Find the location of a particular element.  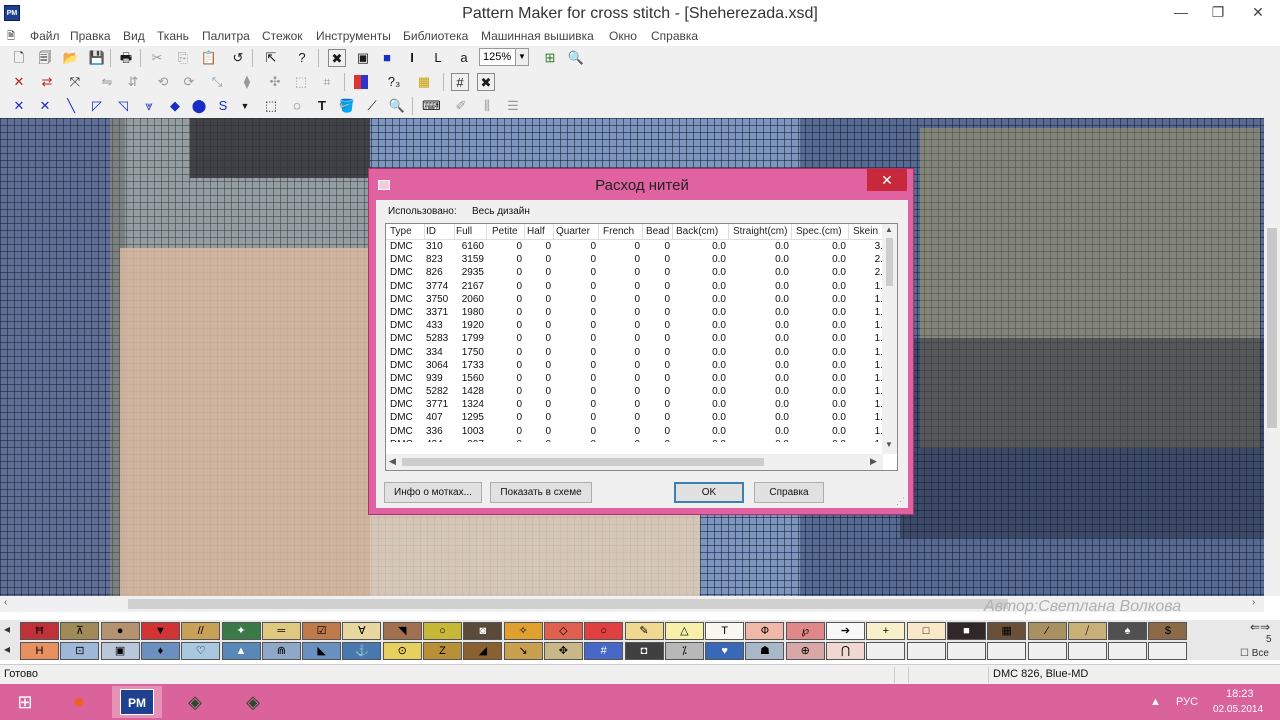

palette-swatch: ◢ is located at coordinates (483, 651).